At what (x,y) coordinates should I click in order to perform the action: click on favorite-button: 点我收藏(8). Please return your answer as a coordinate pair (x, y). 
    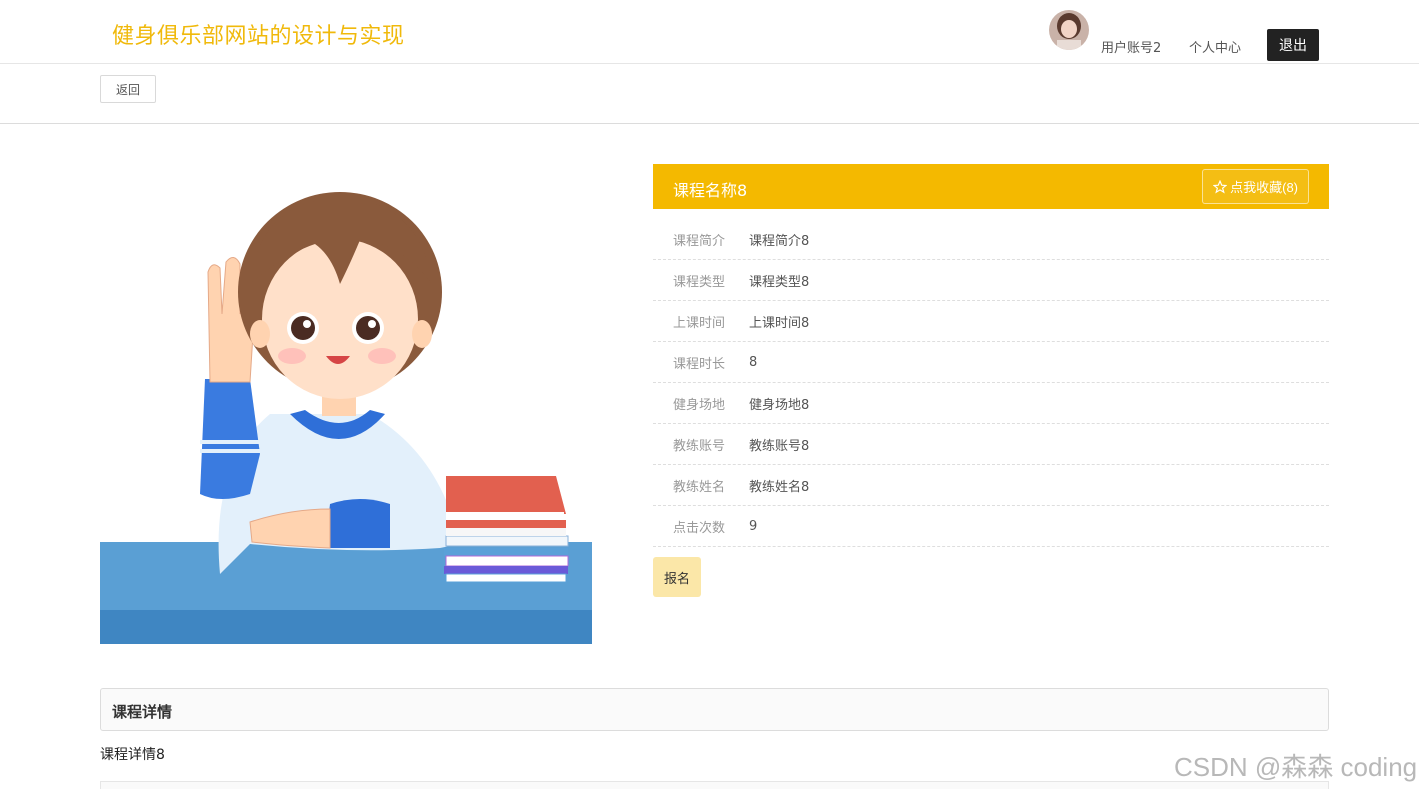
    Looking at the image, I should click on (1255, 186).